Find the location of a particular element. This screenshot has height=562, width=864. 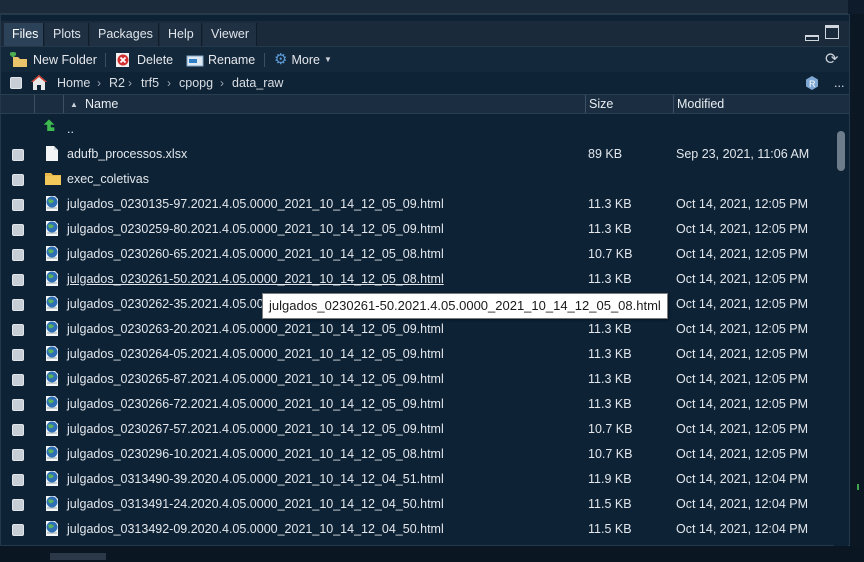

file-name-link: adufb_processos.xlsx is located at coordinates (127, 154).